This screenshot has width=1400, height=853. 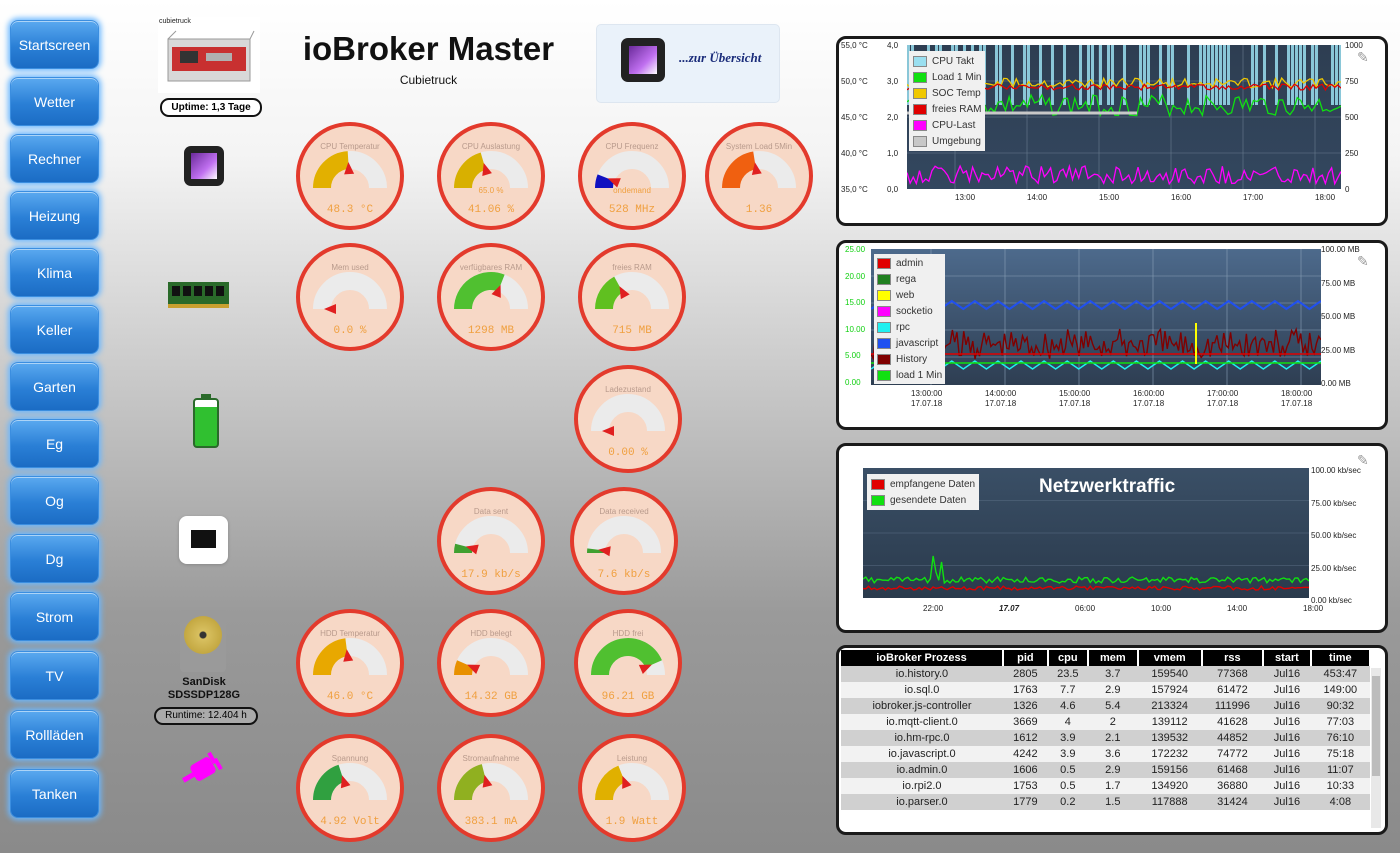 What do you see at coordinates (922, 658) in the screenshot?
I see `column-header: ioBroker Prozess` at bounding box center [922, 658].